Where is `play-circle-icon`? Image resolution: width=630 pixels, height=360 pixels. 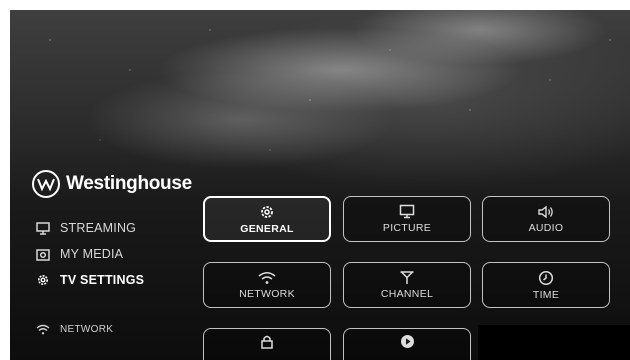
play-circle-icon is located at coordinates (407, 341).